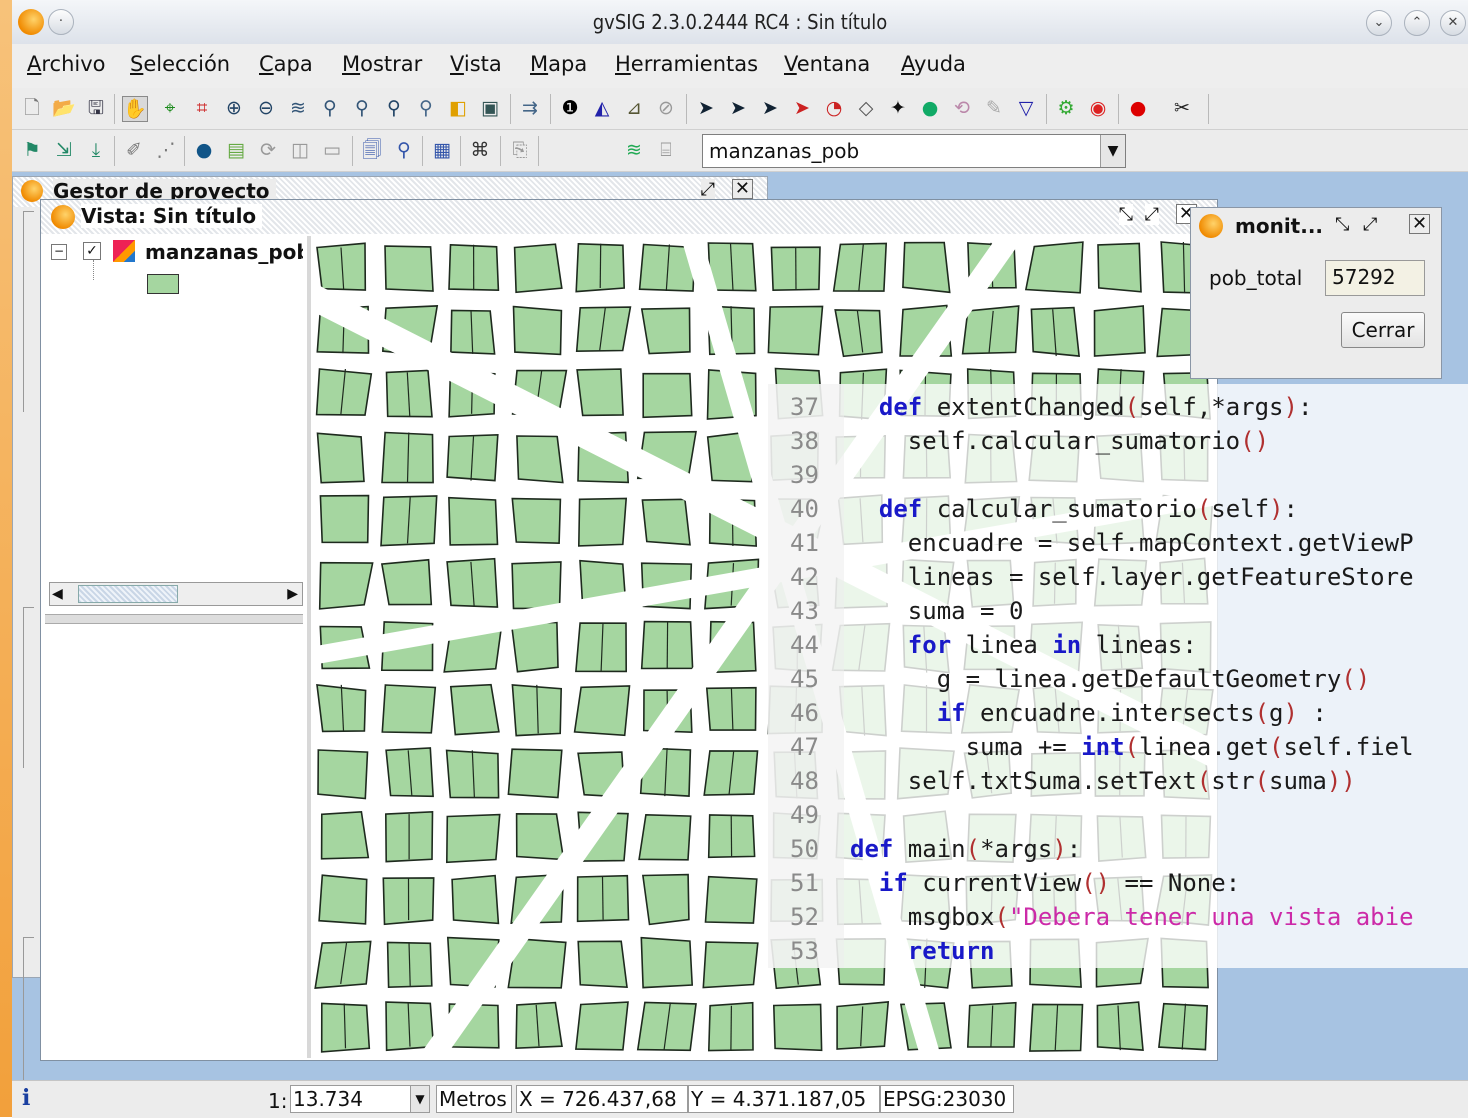  I want to click on cerrar-button: Cerrar, so click(1383, 330).